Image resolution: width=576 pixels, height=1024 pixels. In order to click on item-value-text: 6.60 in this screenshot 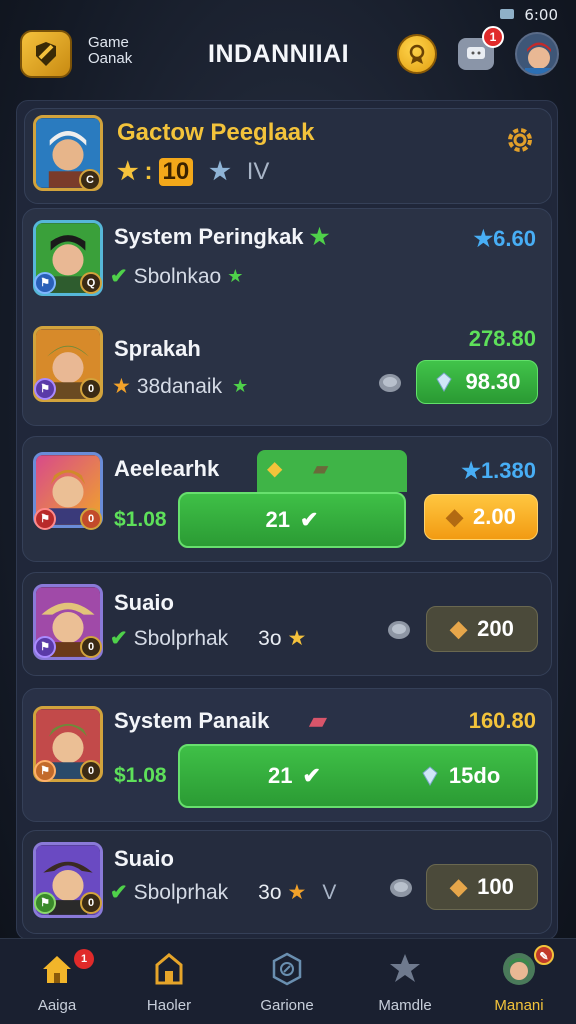, I will do `click(514, 238)`.